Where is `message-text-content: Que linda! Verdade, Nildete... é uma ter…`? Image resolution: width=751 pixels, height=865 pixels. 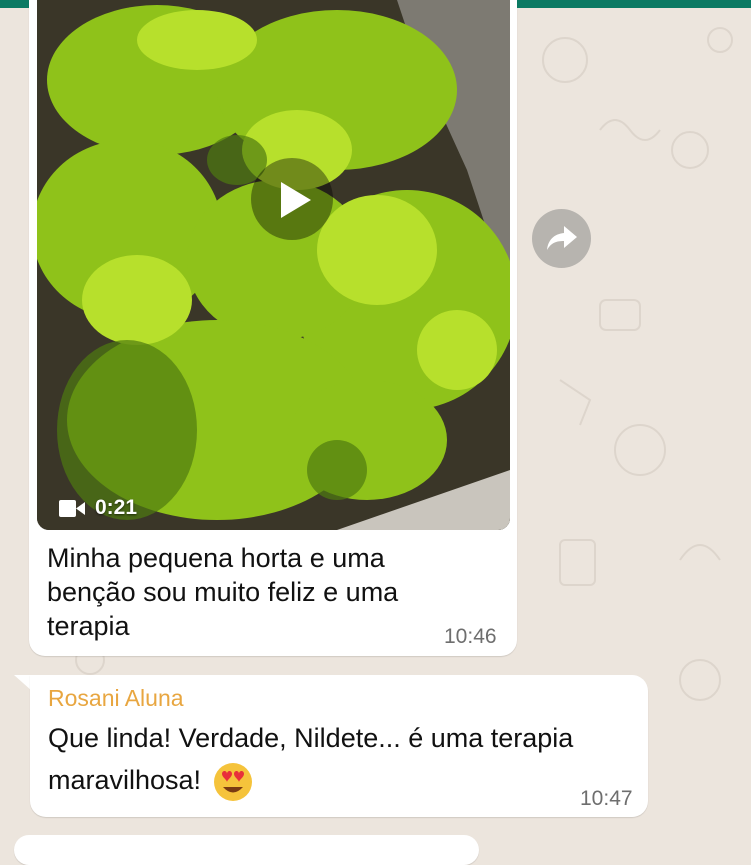 message-text-content: Que linda! Verdade, Nildete... é uma ter… is located at coordinates (311, 759).